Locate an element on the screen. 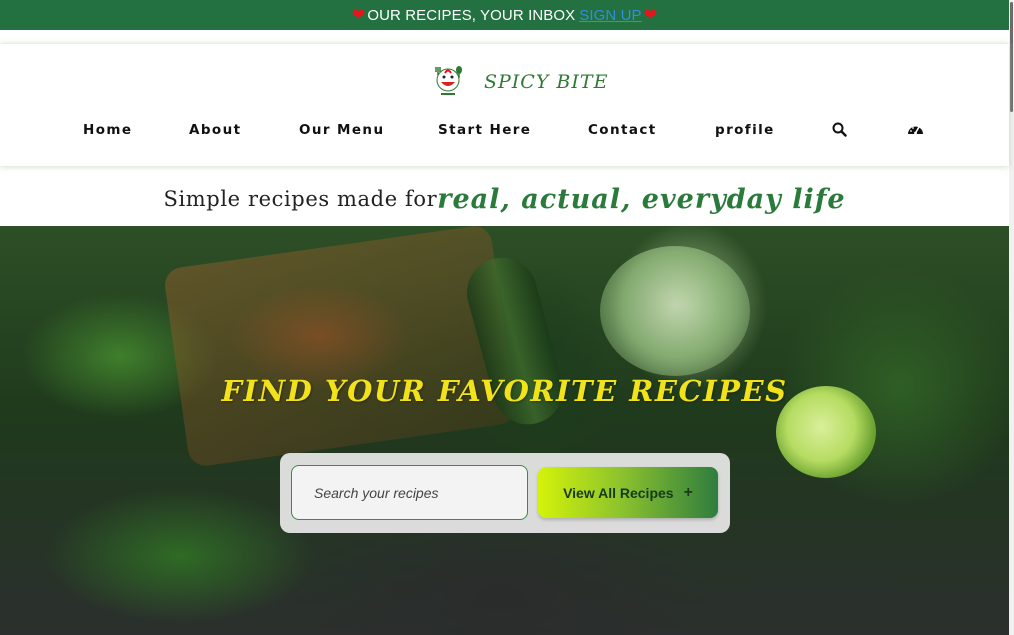 The height and width of the screenshot is (635, 1014). tagline-accent: real, actual, everyday life is located at coordinates (641, 199).